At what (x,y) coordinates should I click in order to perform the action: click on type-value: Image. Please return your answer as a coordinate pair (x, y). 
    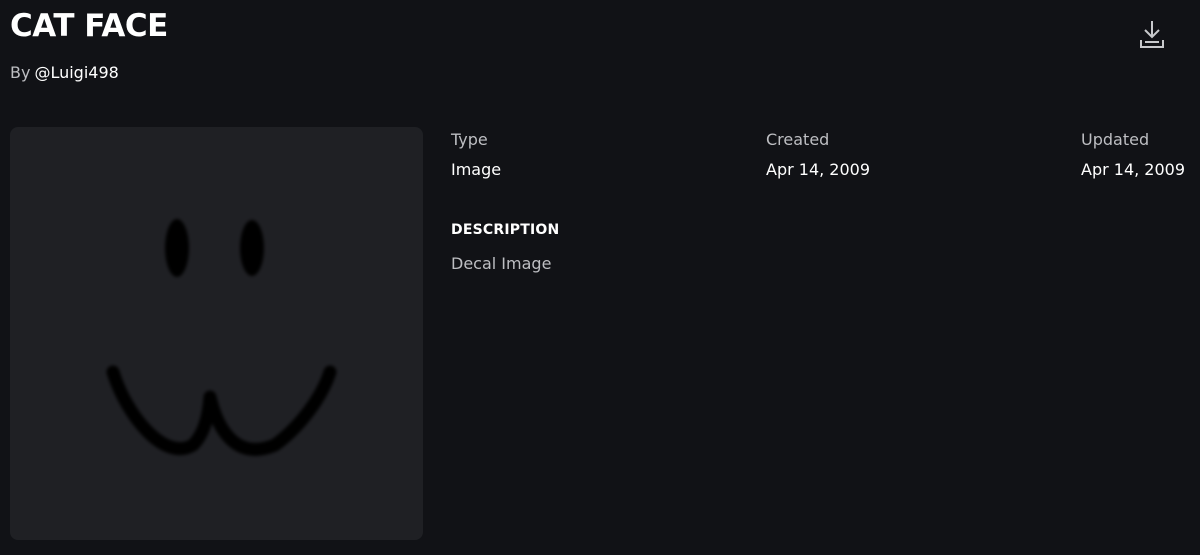
    Looking at the image, I should click on (476, 169).